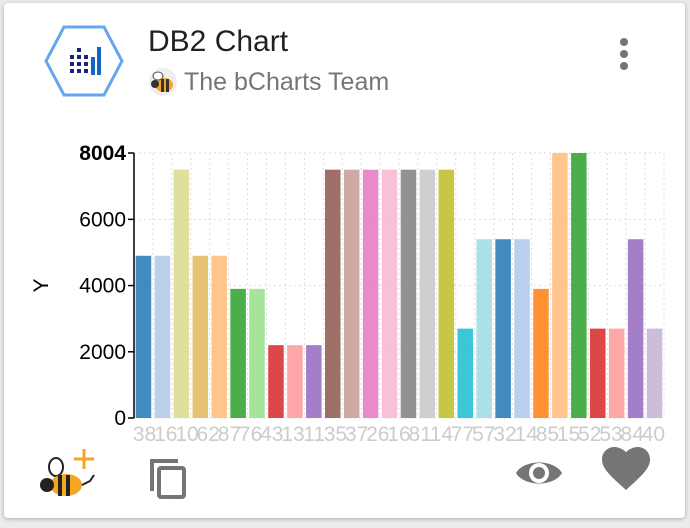 The image size is (690, 528). Describe the element at coordinates (626, 471) in the screenshot. I see `heart-icon` at that location.